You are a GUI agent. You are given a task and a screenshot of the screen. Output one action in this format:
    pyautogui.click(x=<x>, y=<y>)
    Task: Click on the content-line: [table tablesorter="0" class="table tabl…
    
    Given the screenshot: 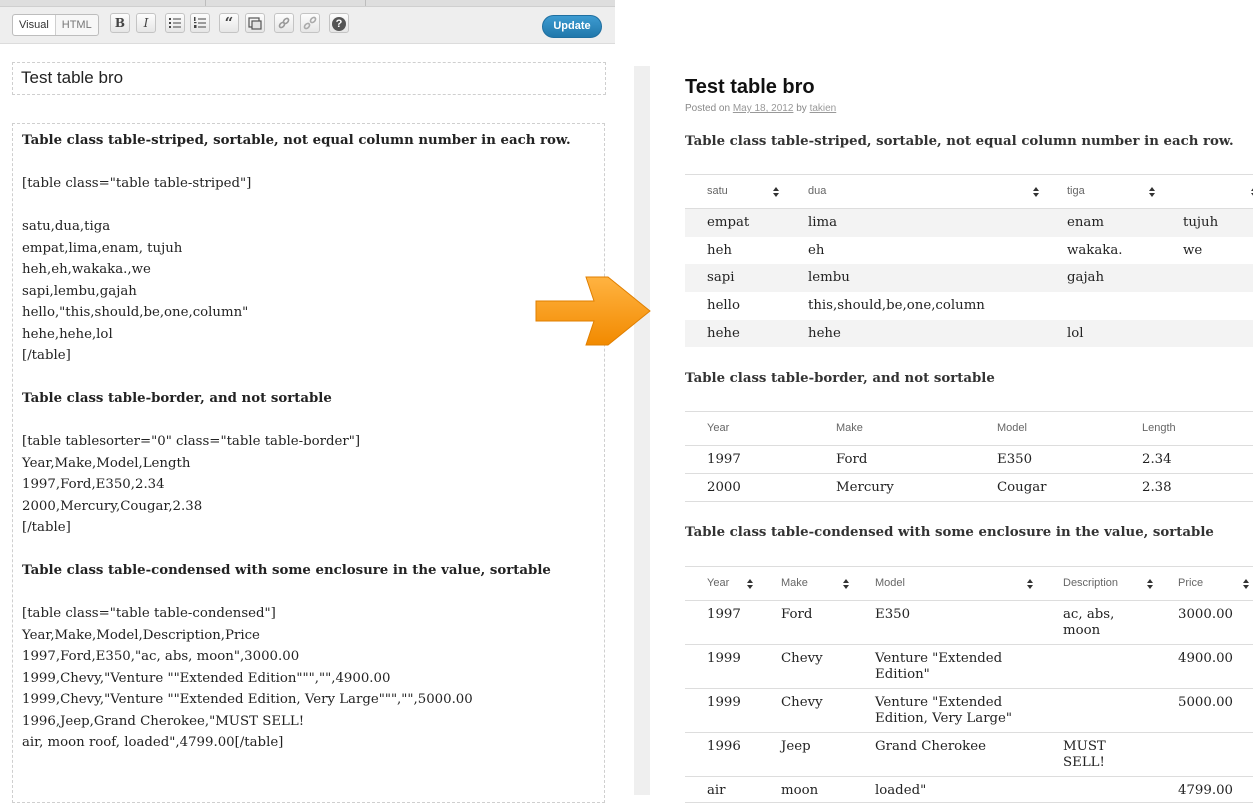 What is the action you would take?
    pyautogui.click(x=191, y=441)
    